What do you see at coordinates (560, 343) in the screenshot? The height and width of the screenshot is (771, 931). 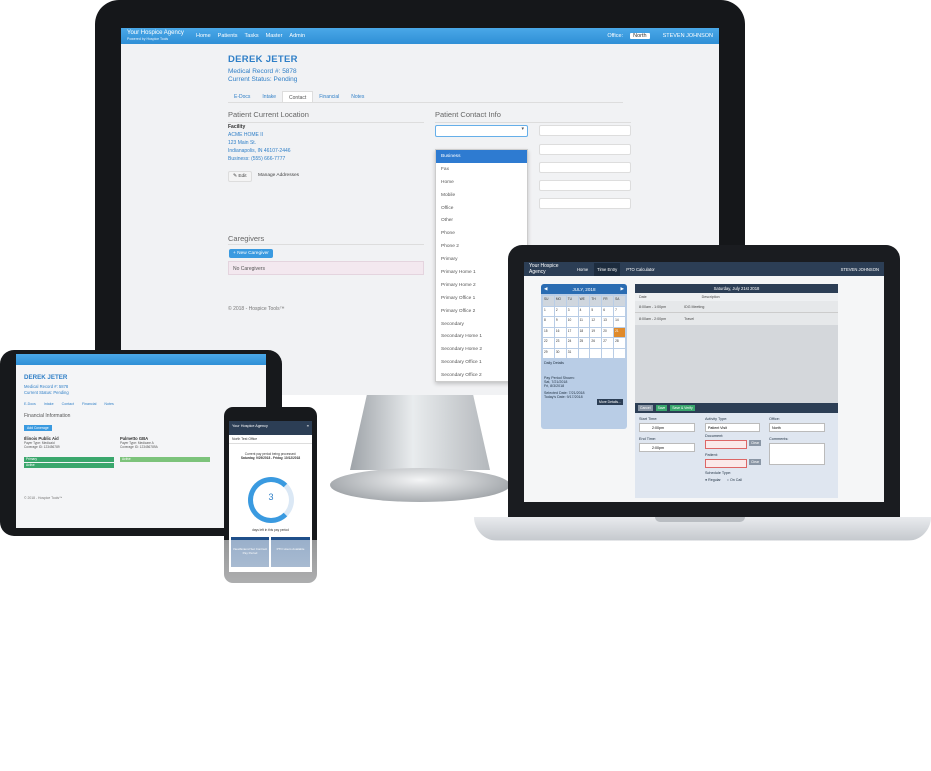 I see `calendar-day: 23` at bounding box center [560, 343].